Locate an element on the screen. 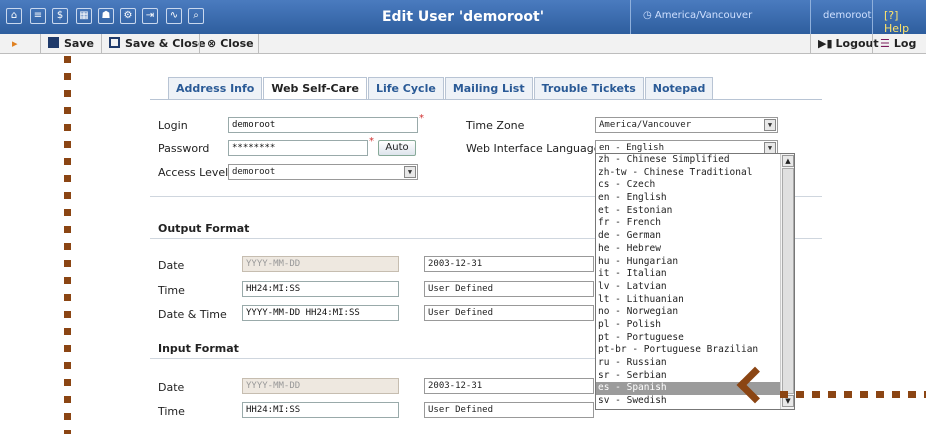 Image resolution: width=926 pixels, height=434 pixels. input-time-input: HH24:MI:SS is located at coordinates (320, 410).